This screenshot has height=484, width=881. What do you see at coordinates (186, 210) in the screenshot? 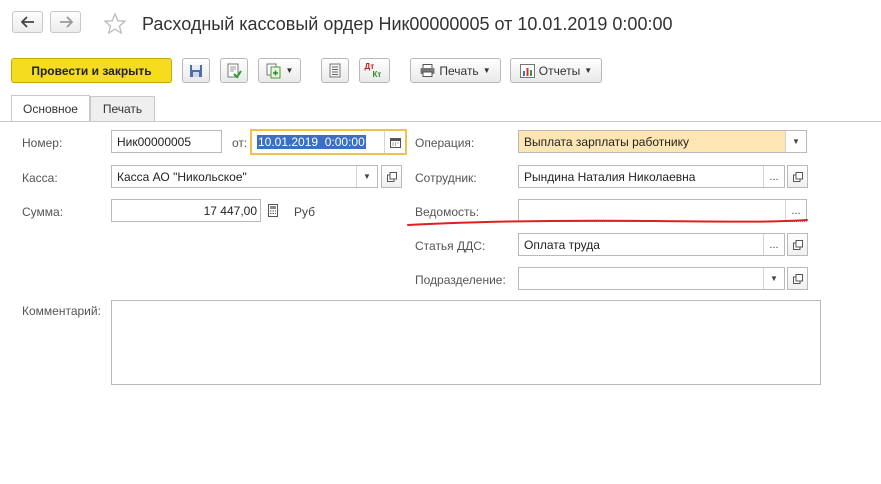
I see `amount-field: 17 447,00` at bounding box center [186, 210].